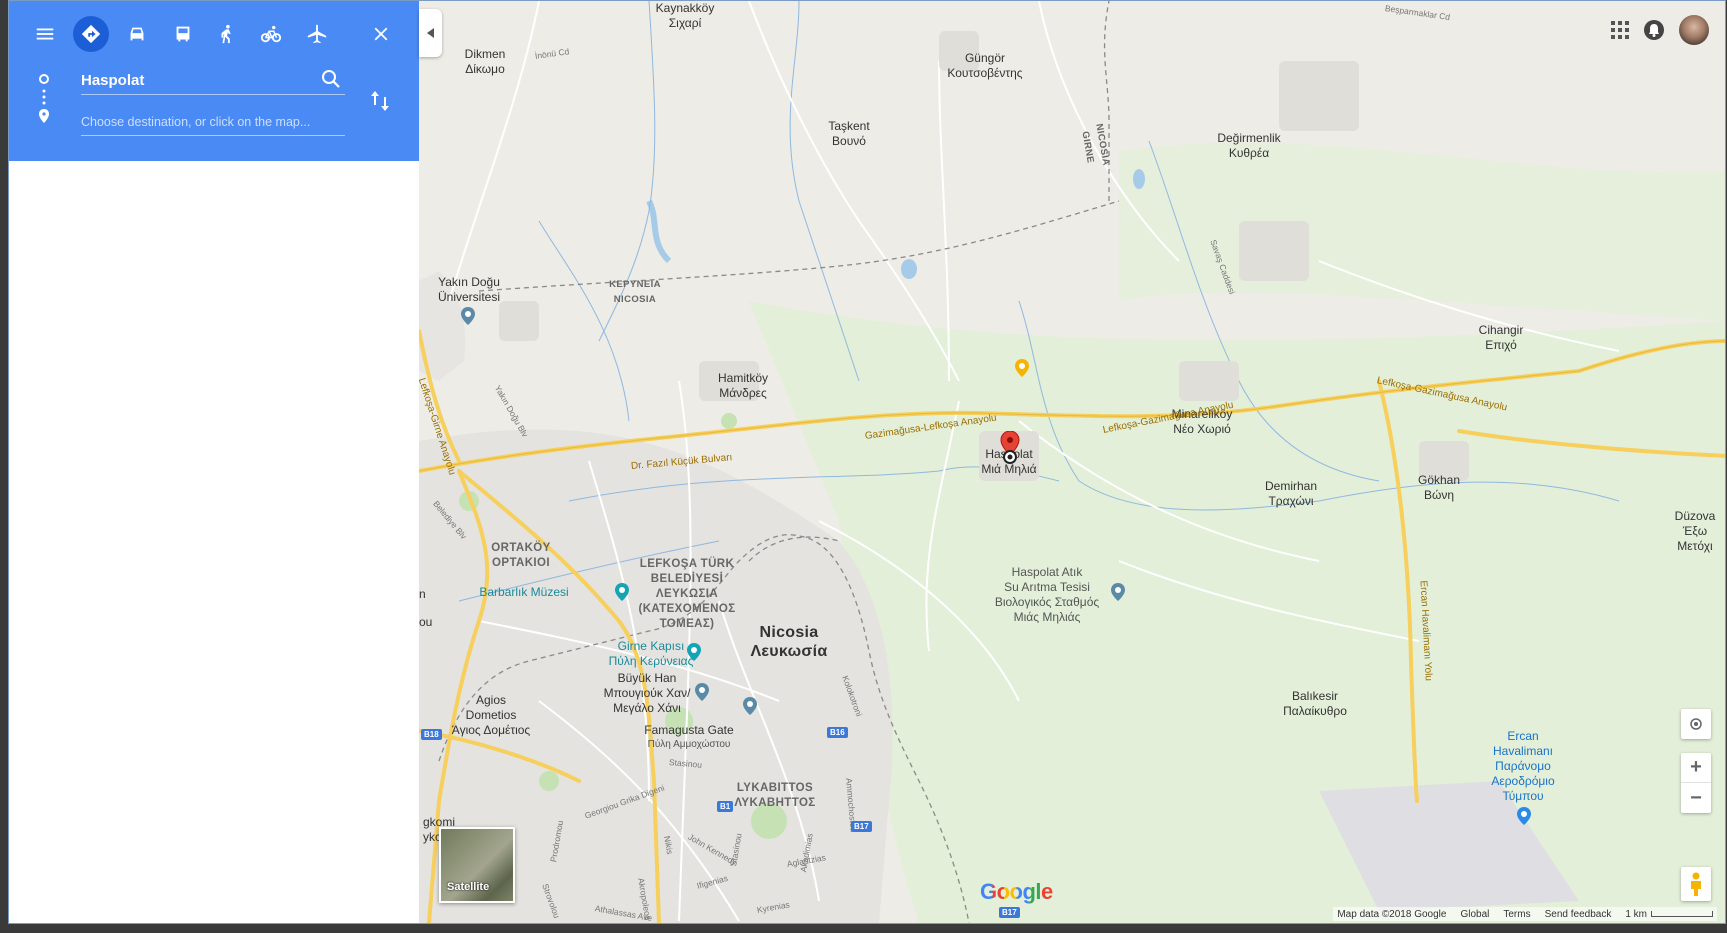 This screenshot has height=933, width=1727. Describe the element at coordinates (1524, 816) in the screenshot. I see `airport-pin-icon` at that location.